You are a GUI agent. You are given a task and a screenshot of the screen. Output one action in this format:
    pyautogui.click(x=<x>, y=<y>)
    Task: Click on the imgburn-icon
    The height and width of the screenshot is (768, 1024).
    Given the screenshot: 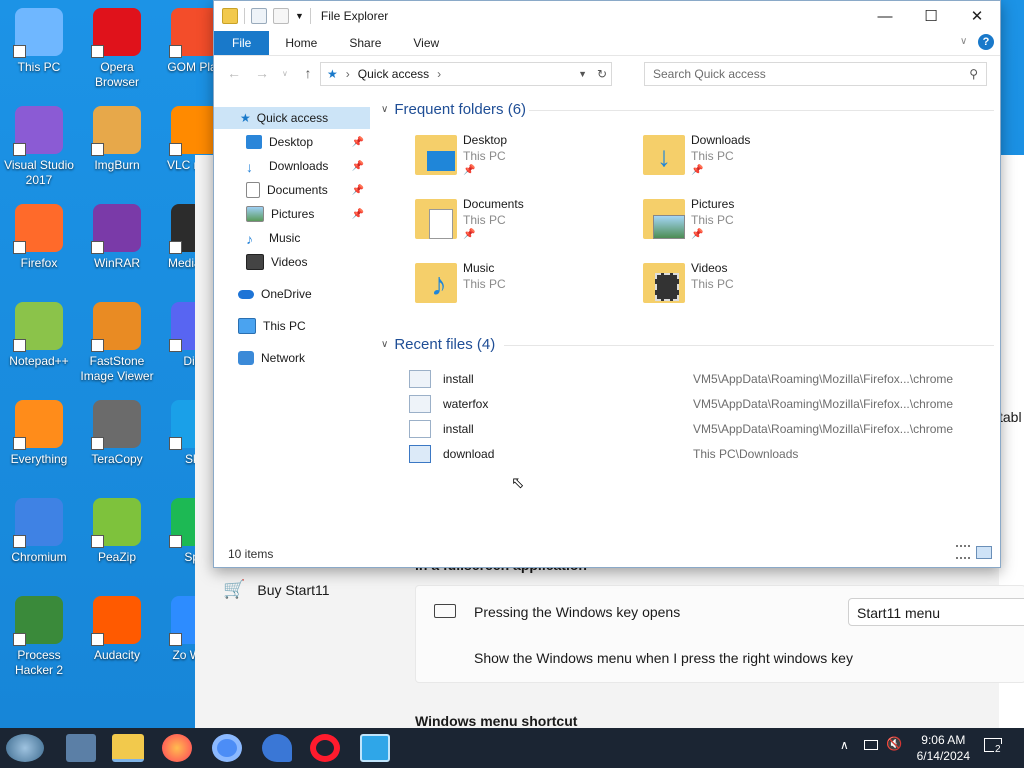 What is the action you would take?
    pyautogui.click(x=116, y=131)
    